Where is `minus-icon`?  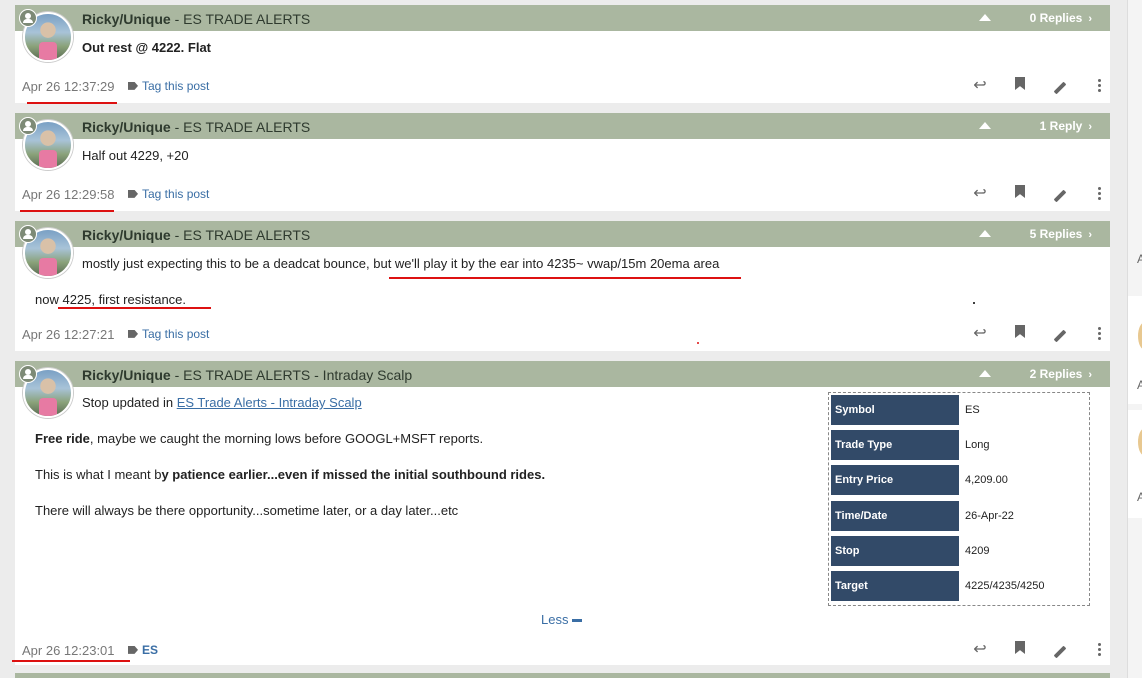 minus-icon is located at coordinates (577, 621).